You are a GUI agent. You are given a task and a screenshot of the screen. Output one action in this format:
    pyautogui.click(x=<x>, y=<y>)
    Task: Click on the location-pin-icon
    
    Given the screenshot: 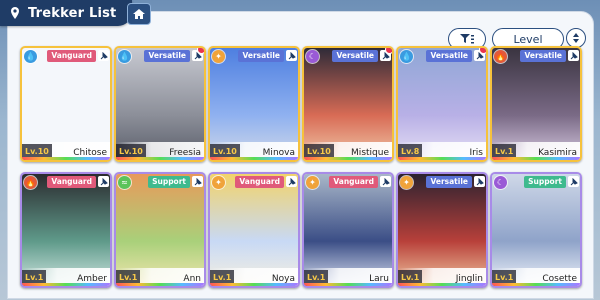 What is the action you would take?
    pyautogui.click(x=15, y=13)
    